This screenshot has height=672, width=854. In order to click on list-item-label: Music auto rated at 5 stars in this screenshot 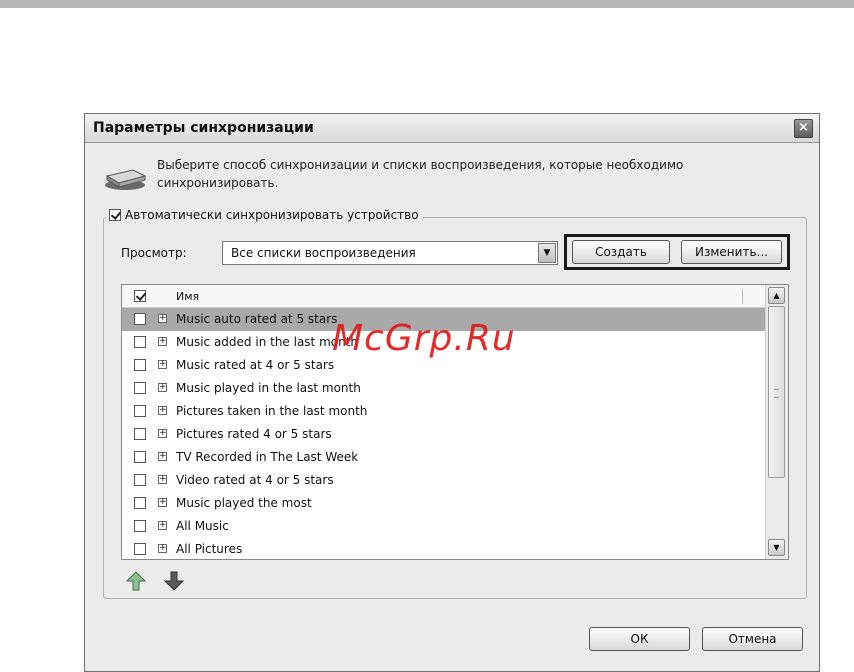, I will do `click(257, 319)`.